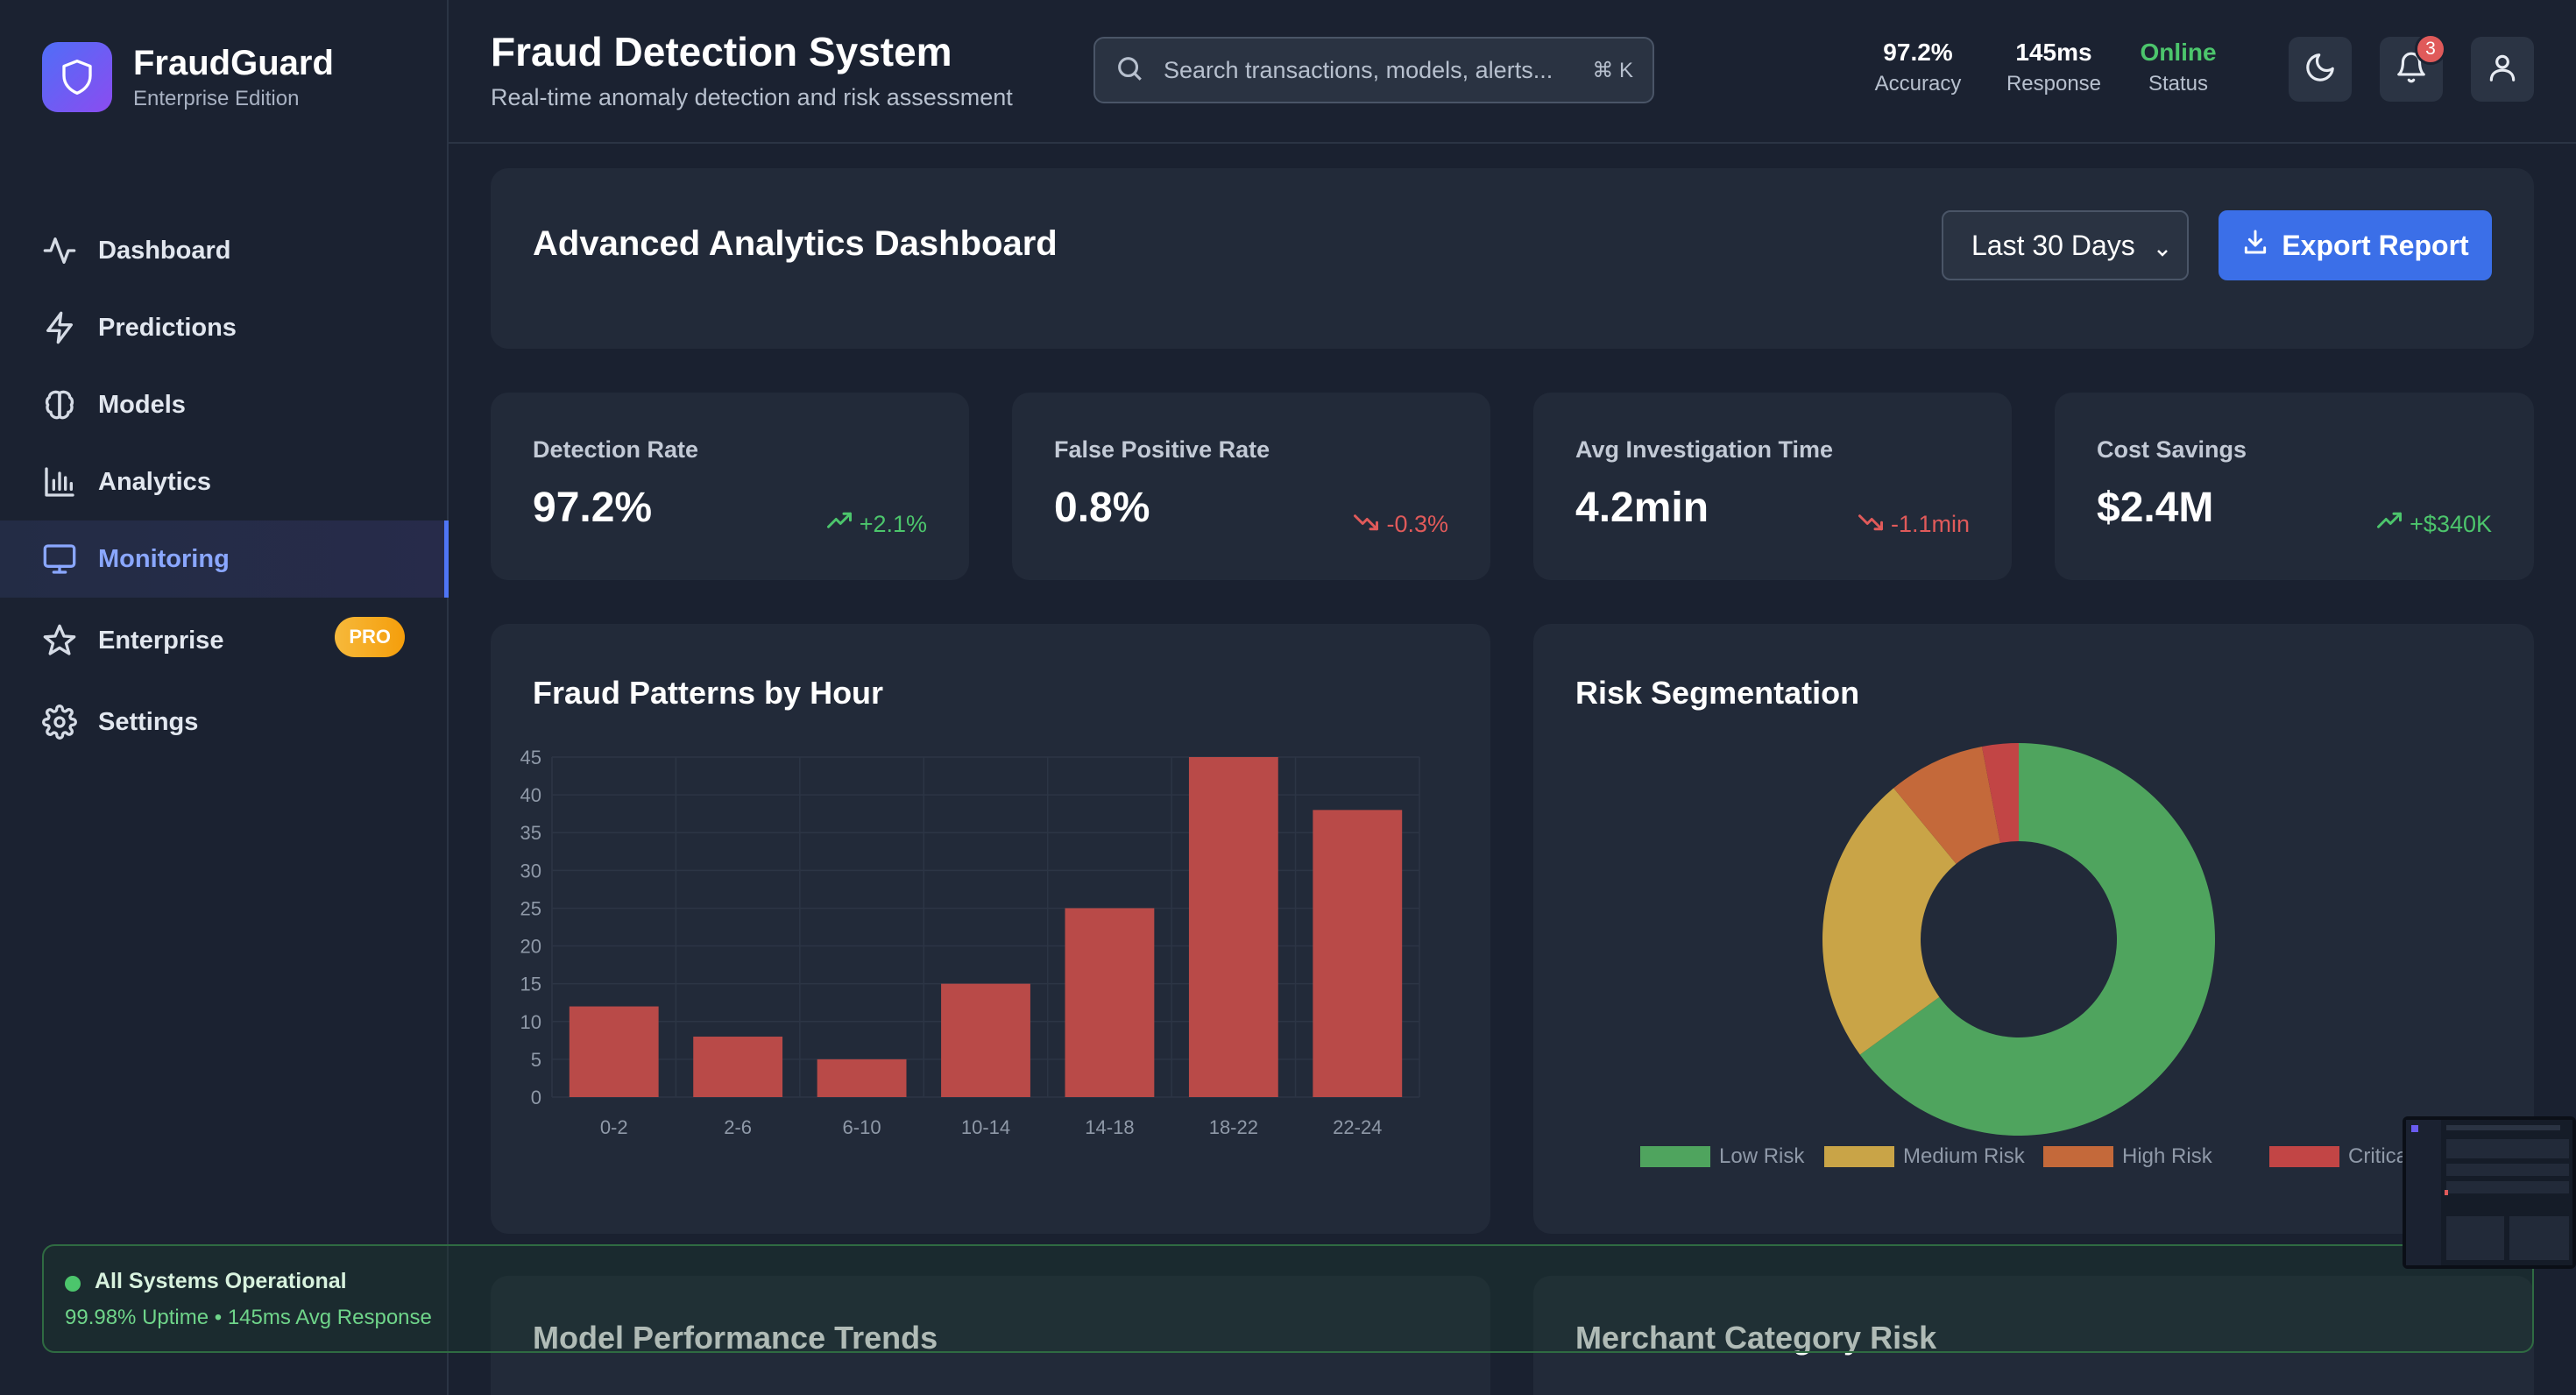 The width and height of the screenshot is (2576, 1395). I want to click on kpi-card-false-positive-rate: False Positive Rate 0.8% -0.3%, so click(1251, 486).